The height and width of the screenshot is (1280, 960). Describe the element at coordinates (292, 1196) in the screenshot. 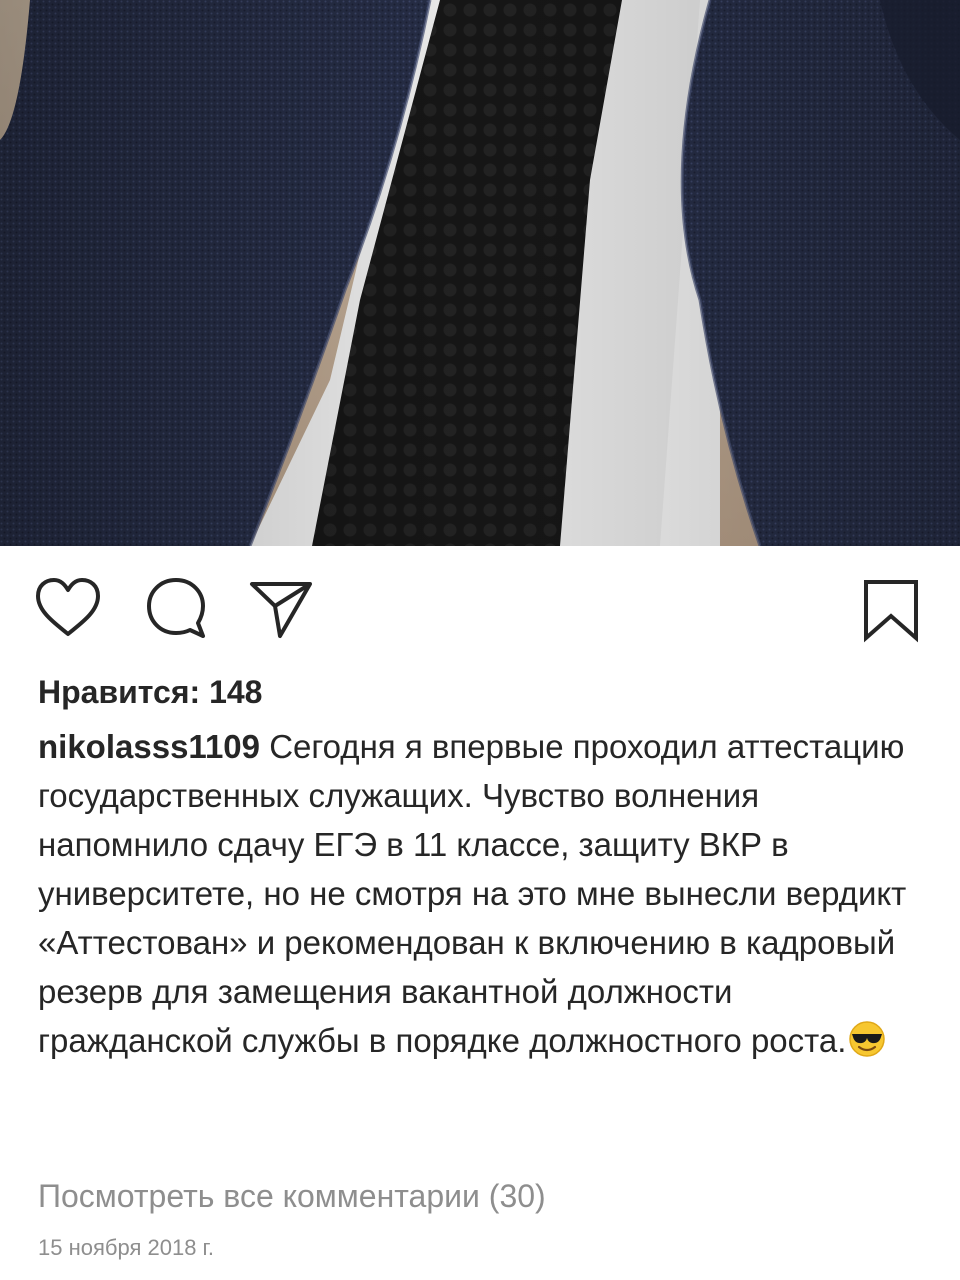

I see `view-all-comments-link: Посмотреть все комментарии (30)` at that location.